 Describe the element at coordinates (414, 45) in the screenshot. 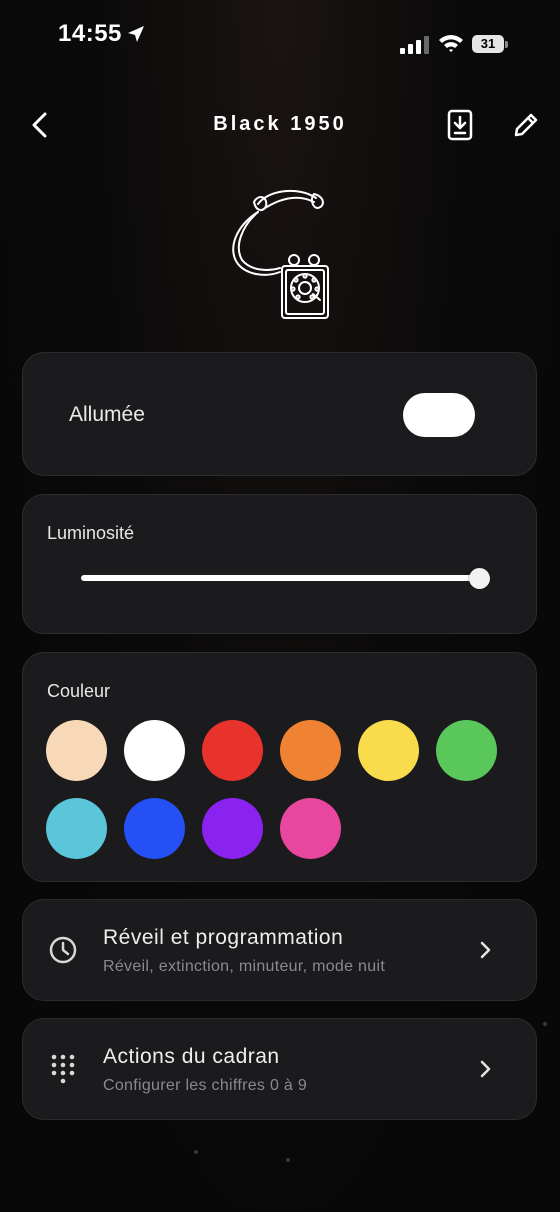

I see `cellular-signal-icon` at that location.